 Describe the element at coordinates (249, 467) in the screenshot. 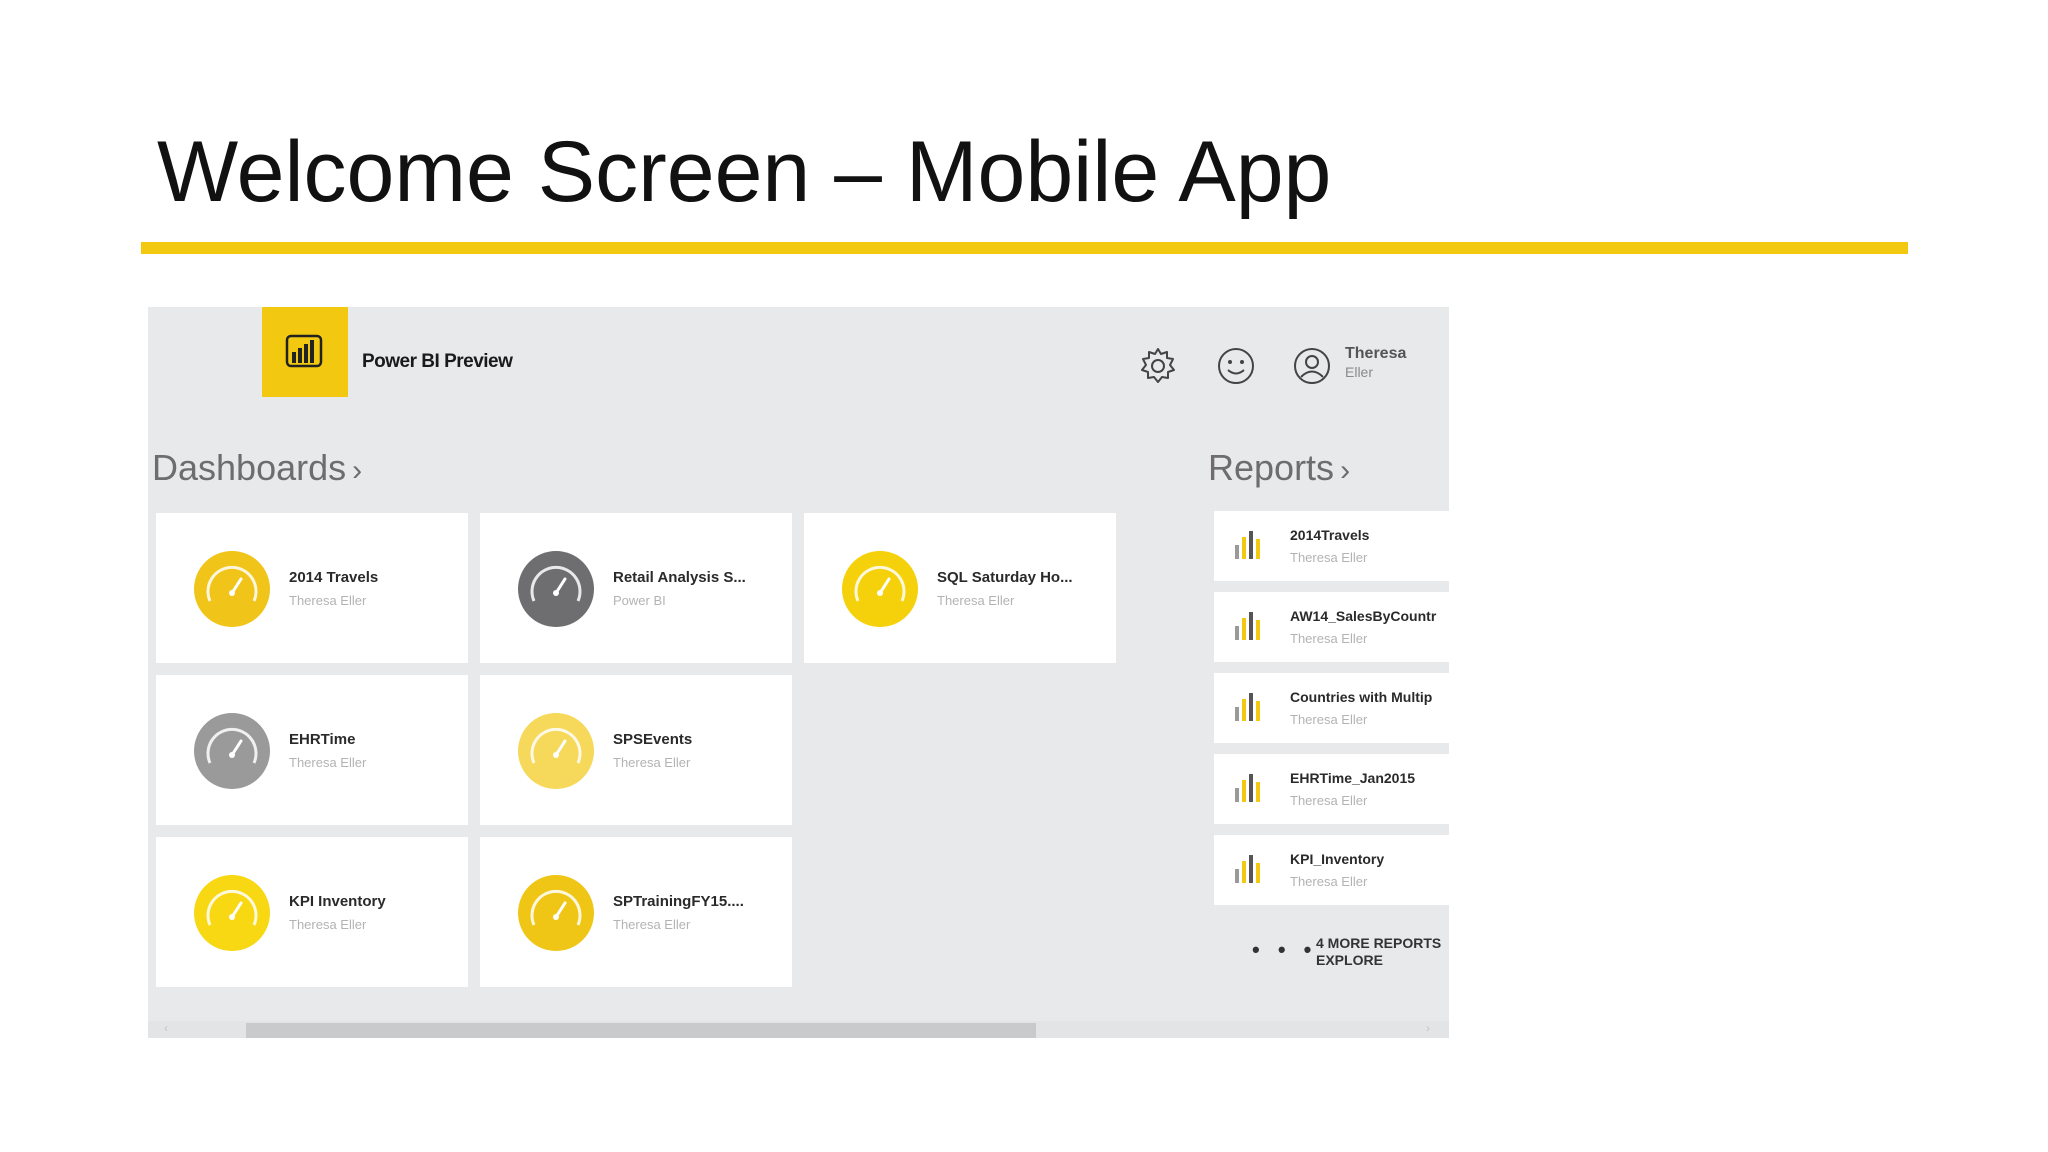

I see `dashboards-header-label: Dashboards` at that location.